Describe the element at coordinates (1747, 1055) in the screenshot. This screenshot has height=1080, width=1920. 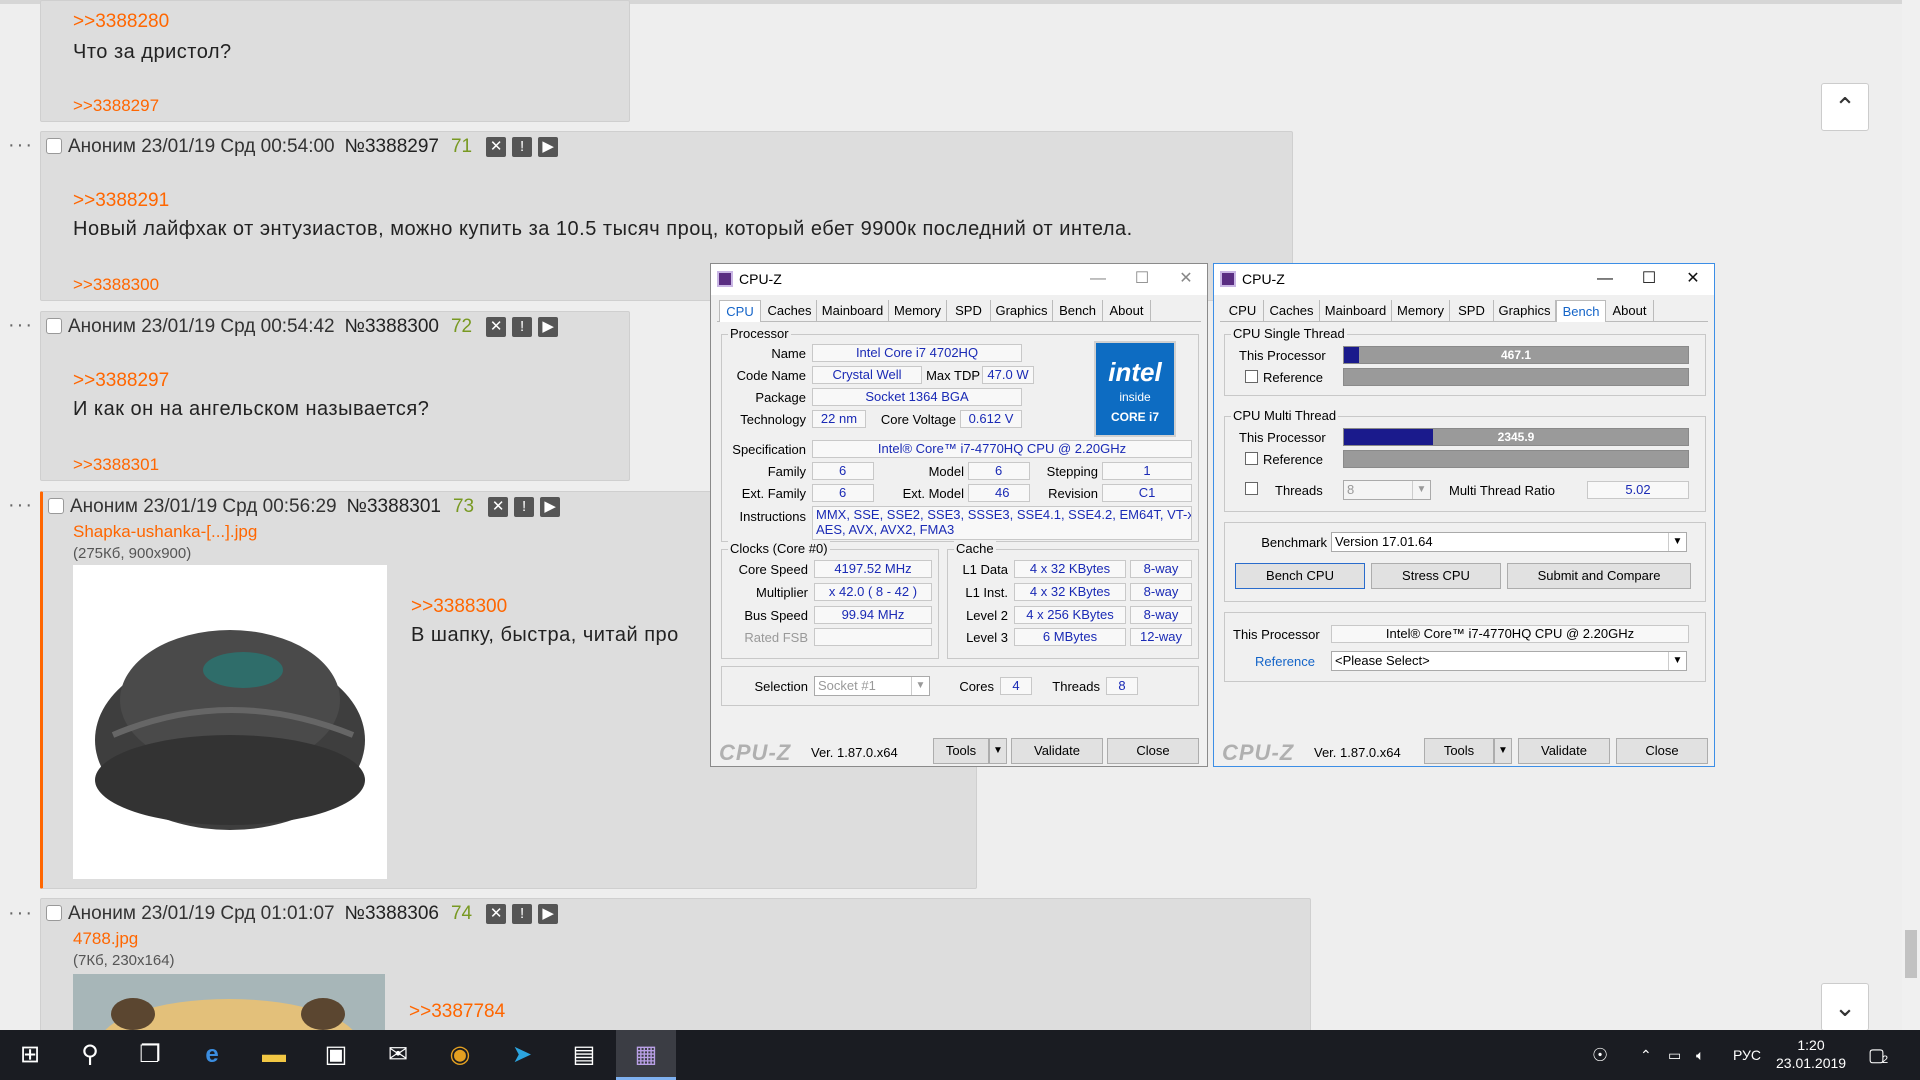
I see `language-indicator: РУС` at that location.